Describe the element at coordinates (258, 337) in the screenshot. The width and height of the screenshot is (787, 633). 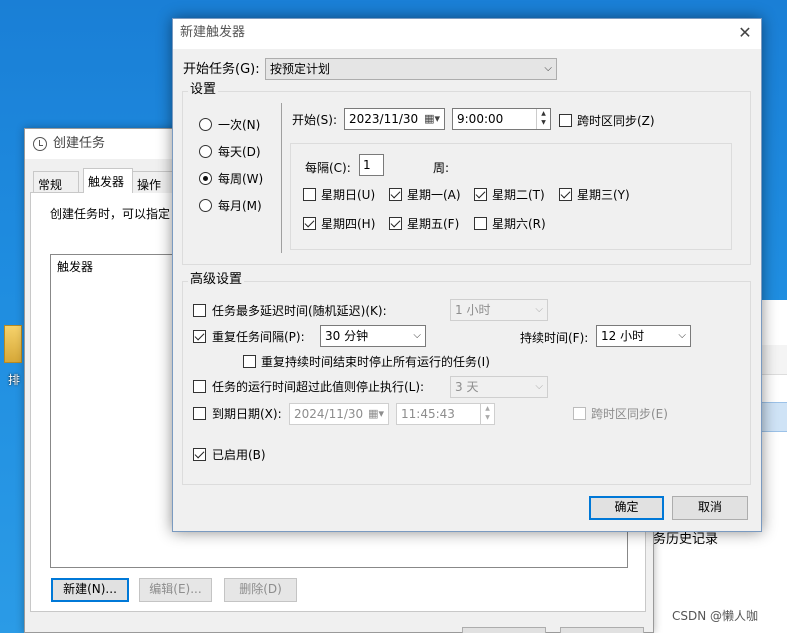
I see `repeat-label: 重复任务间隔(P):` at that location.